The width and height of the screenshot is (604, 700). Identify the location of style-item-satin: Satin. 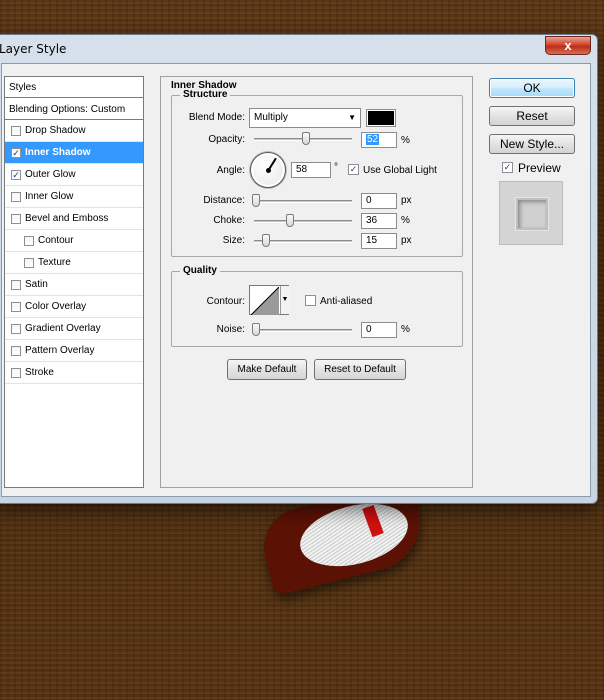
(74, 285).